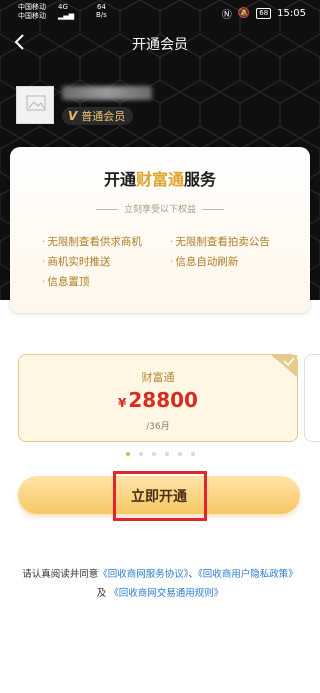 The height and width of the screenshot is (693, 320). I want to click on title-suffix: 服务, so click(200, 179).